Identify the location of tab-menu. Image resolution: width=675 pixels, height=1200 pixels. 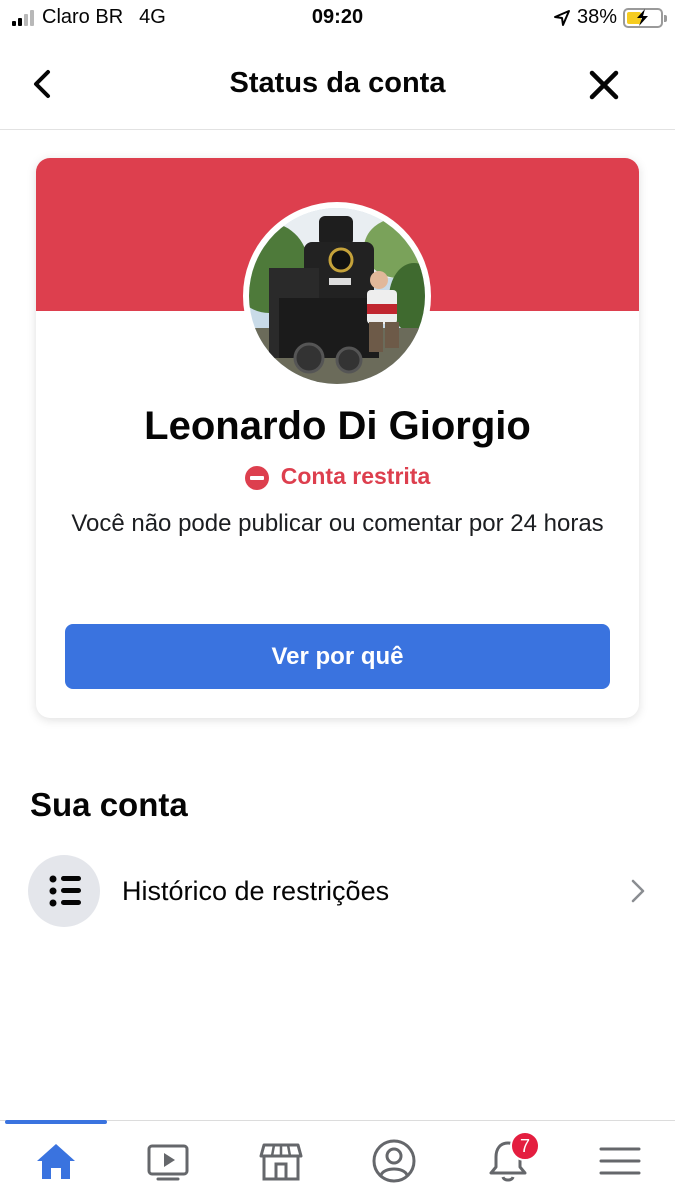
(620, 1161).